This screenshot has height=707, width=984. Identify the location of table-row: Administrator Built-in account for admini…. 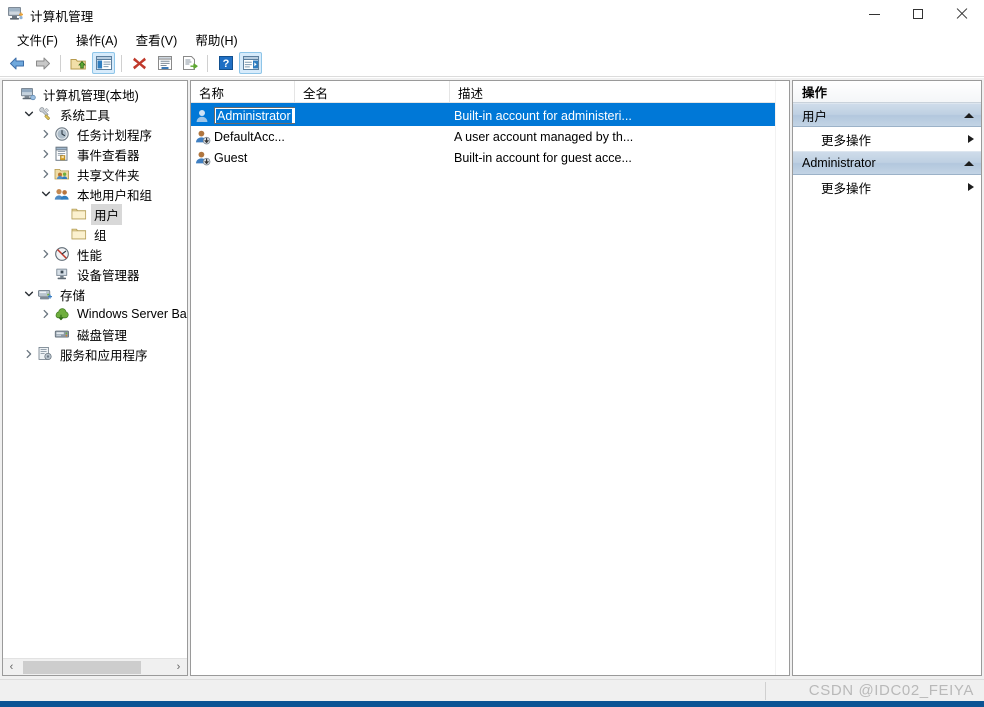
(490, 115).